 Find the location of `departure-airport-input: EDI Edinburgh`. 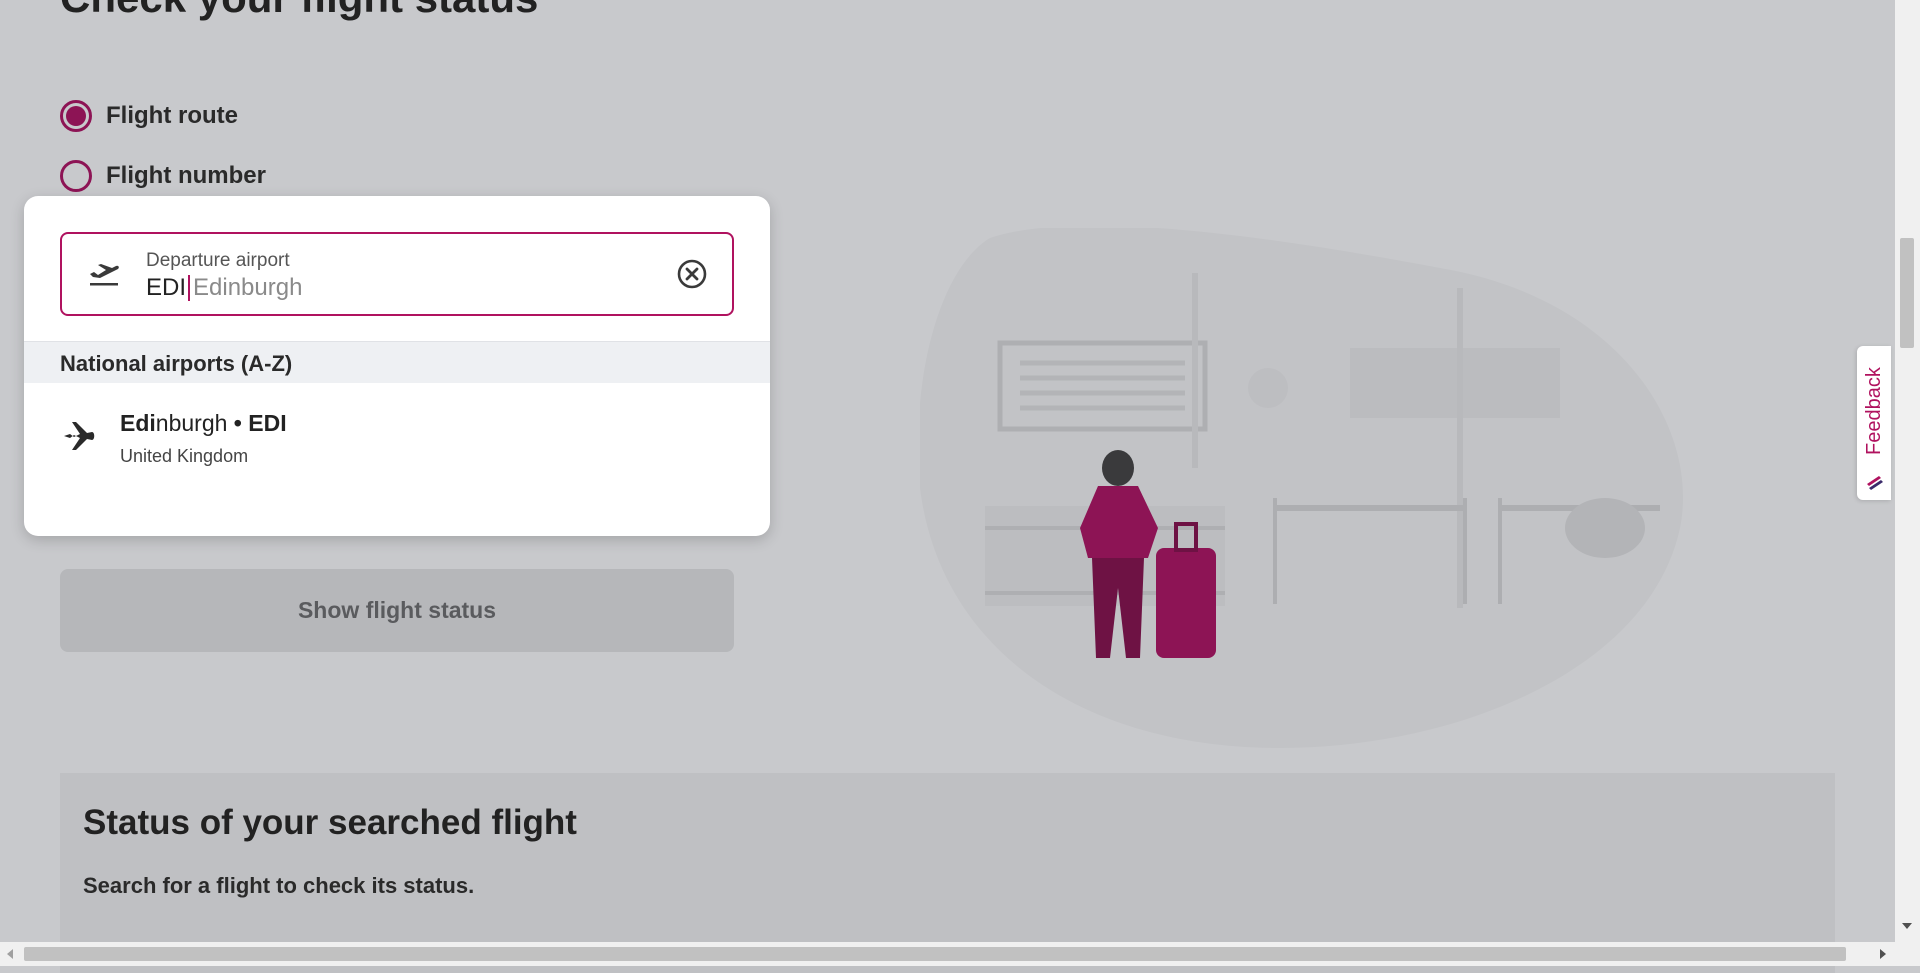

departure-airport-input: EDI Edinburgh is located at coordinates (224, 288).